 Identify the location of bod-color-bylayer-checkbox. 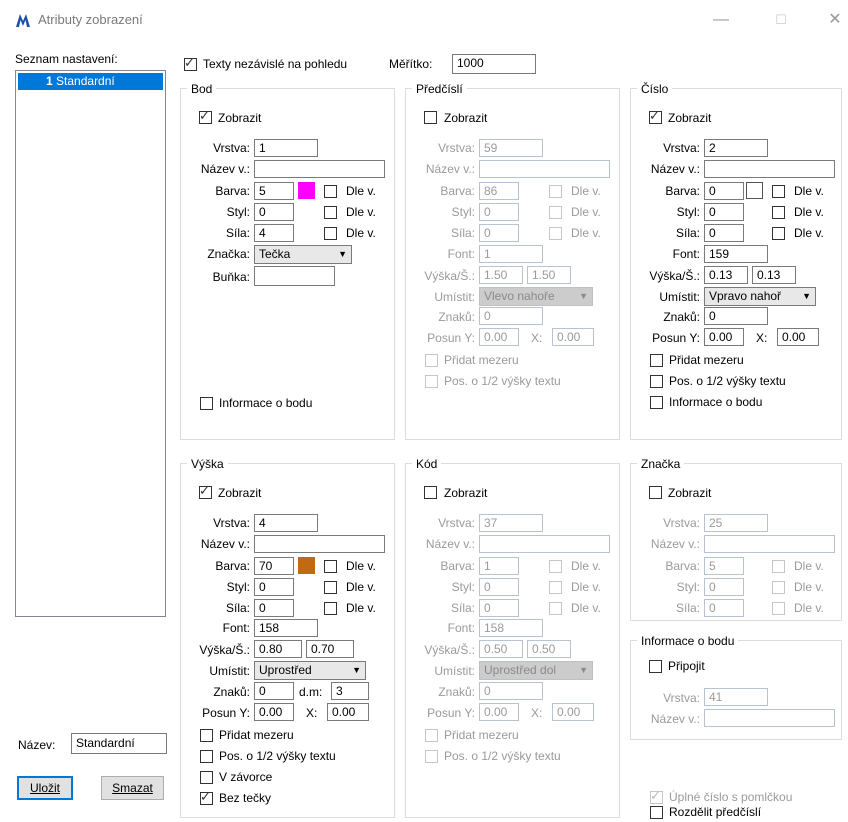
(330, 191).